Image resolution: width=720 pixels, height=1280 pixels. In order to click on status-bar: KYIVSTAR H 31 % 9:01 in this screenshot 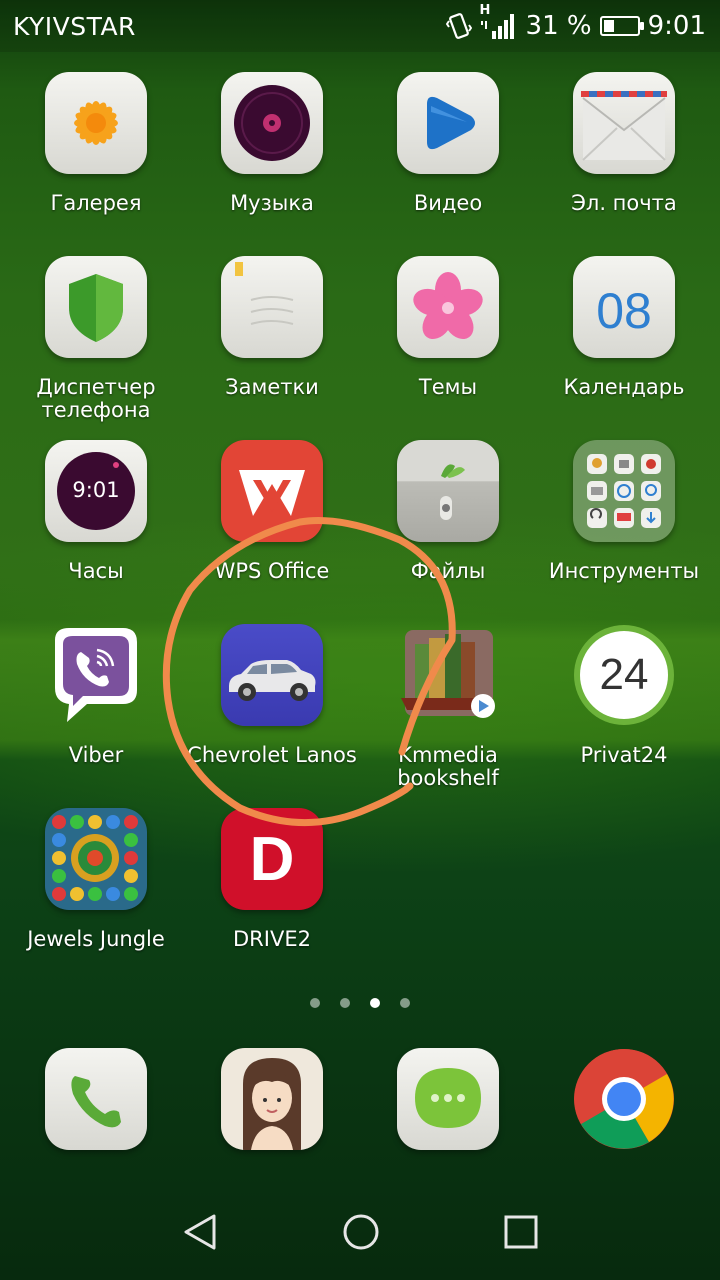, I will do `click(360, 26)`.